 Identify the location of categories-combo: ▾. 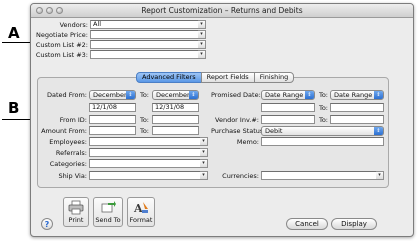
(148, 163).